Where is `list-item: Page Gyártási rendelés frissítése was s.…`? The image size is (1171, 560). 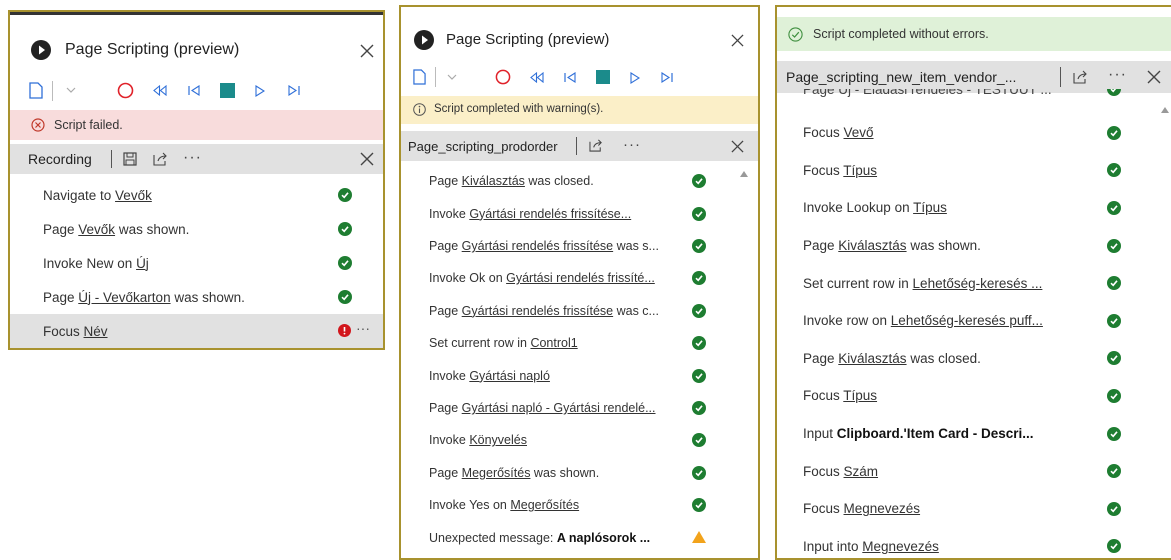 list-item: Page Gyártási rendelés frissítése was s.… is located at coordinates (579, 246).